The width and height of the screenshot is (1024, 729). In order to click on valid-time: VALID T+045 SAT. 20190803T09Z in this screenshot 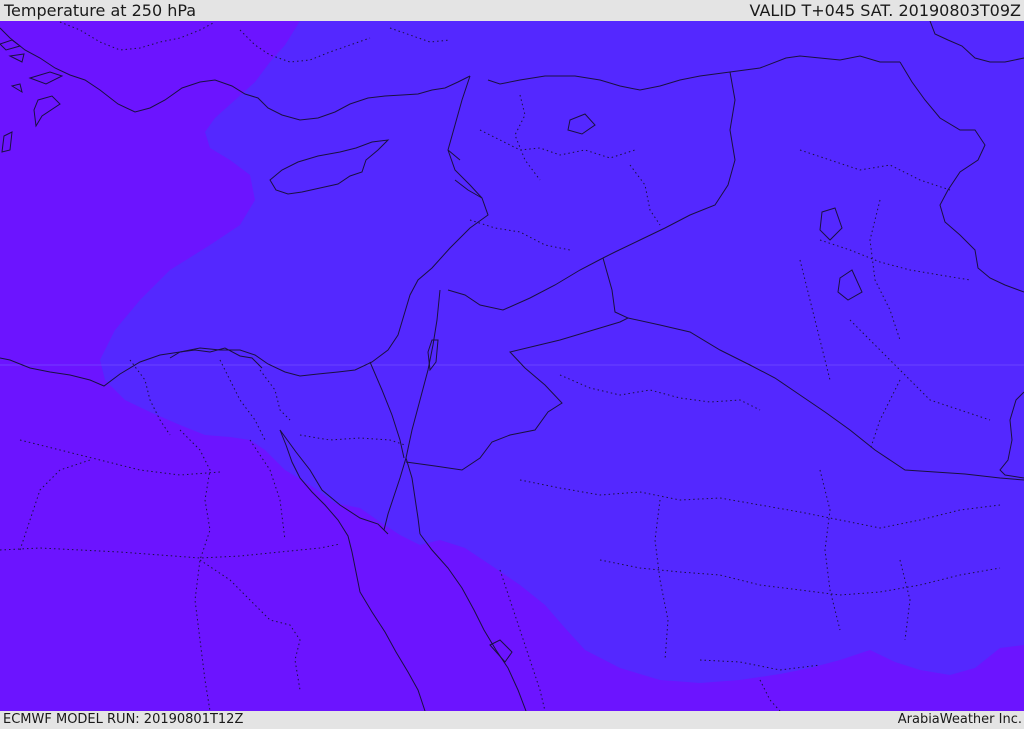, I will do `click(885, 10)`.